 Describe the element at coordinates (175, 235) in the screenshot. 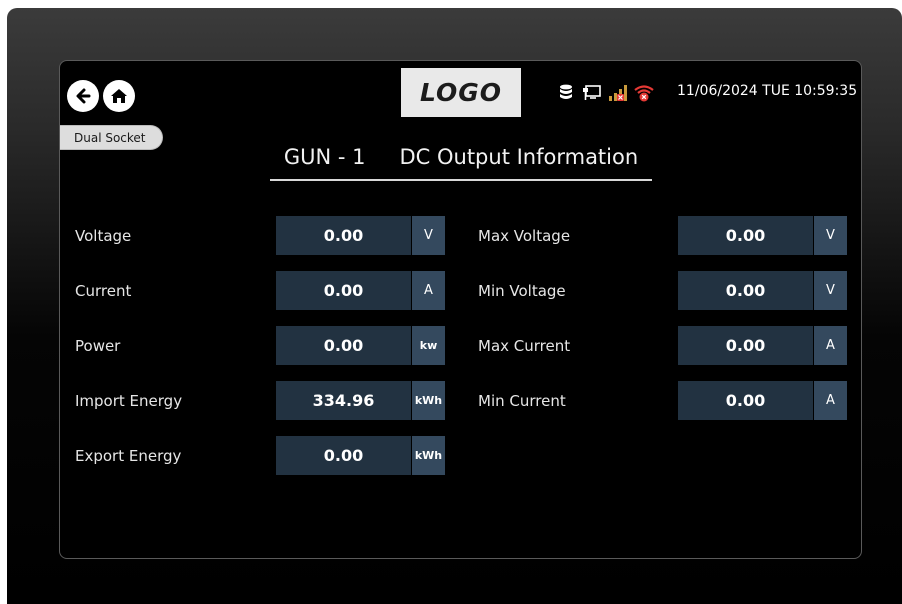

I see `param-row-voltage: Voltage` at that location.